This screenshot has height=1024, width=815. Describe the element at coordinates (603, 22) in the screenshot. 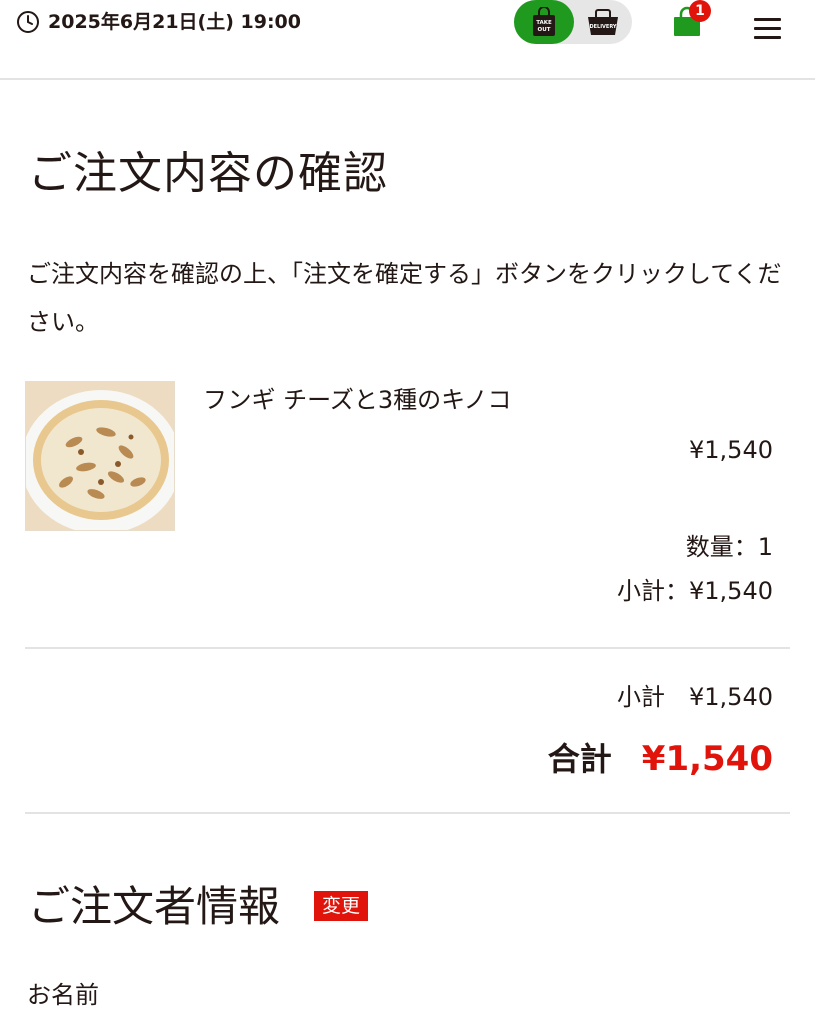

I see `basket-icon: DELIVERY` at that location.